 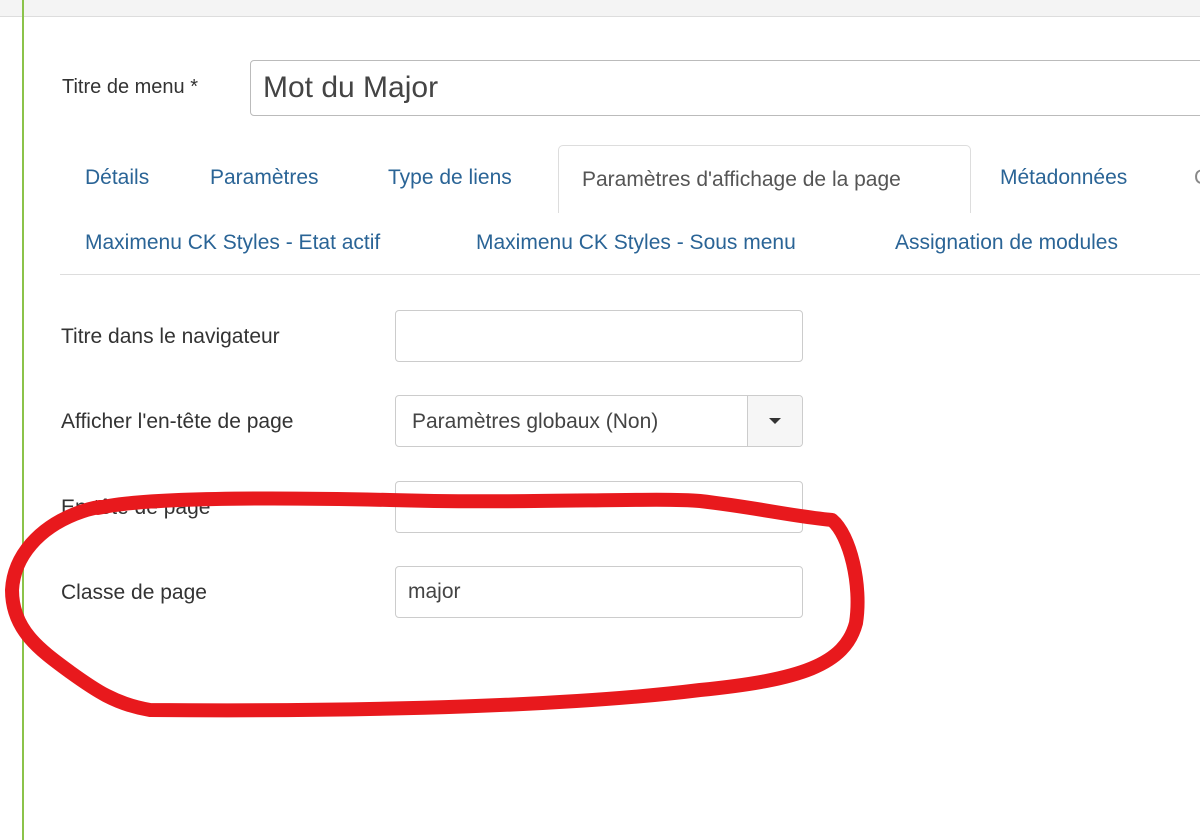 What do you see at coordinates (23, 420) in the screenshot?
I see `left-accent-border` at bounding box center [23, 420].